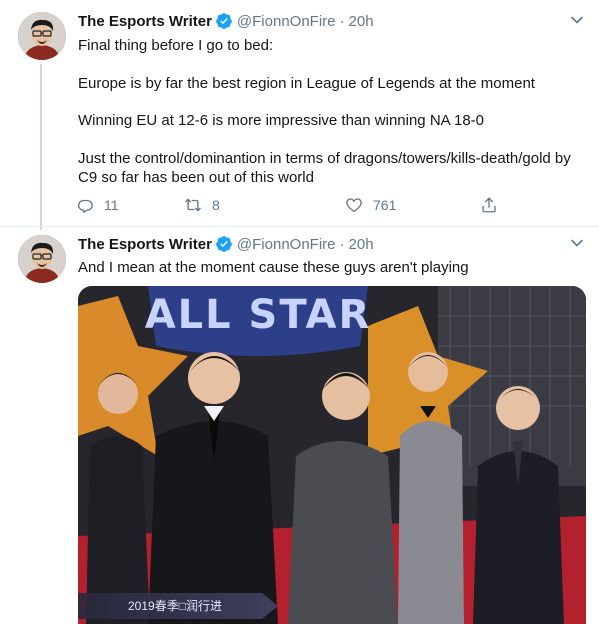 This screenshot has width=599, height=624. What do you see at coordinates (291, 205) in the screenshot?
I see `tweet-actions: 11 8 761` at bounding box center [291, 205].